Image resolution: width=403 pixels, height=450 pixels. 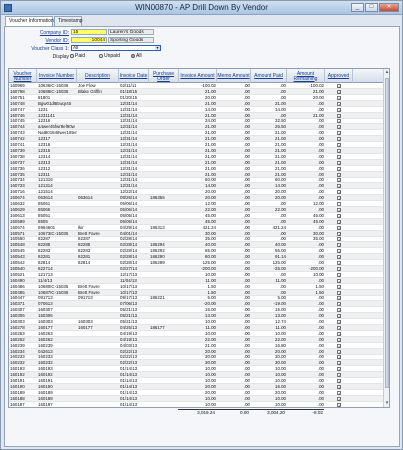 What do you see at coordinates (129, 404) in the screenshot?
I see `cell-invoice-date: 01/14/13` at bounding box center [129, 404].